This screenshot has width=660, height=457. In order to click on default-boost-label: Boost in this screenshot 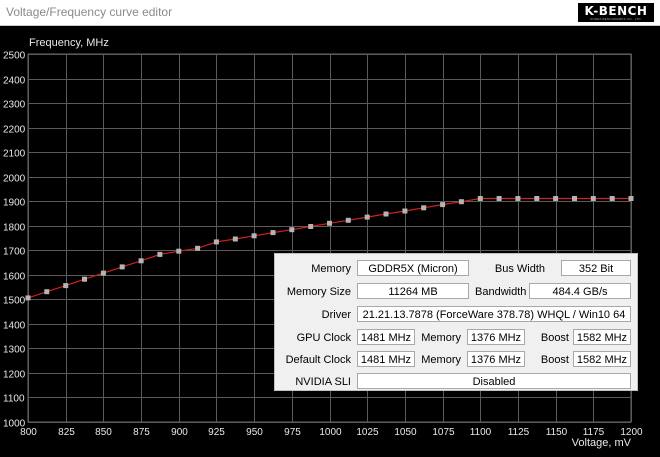, I will do `click(554, 360)`.